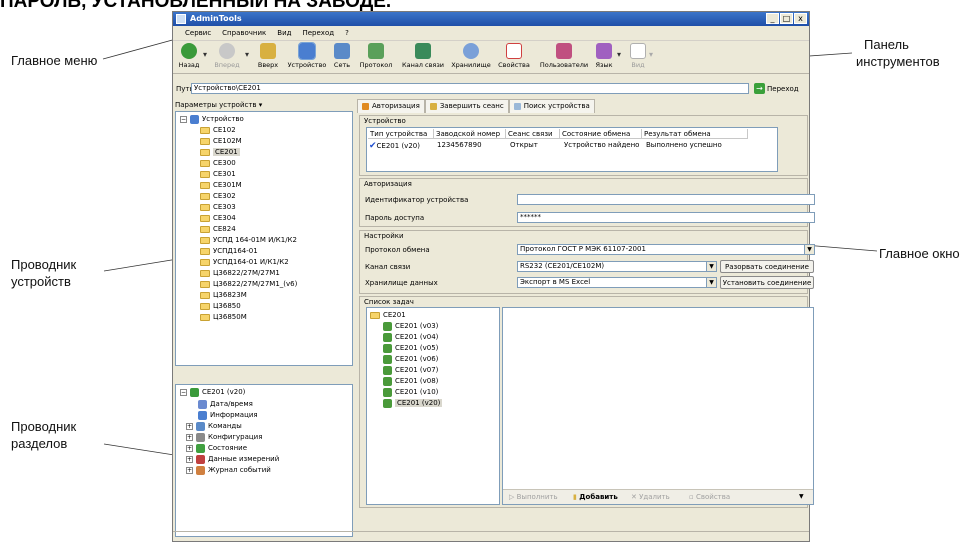 Image resolution: width=973 pixels, height=545 pixels. Describe the element at coordinates (410, 348) in the screenshot. I see `task-item: CE201 (v05)` at that location.